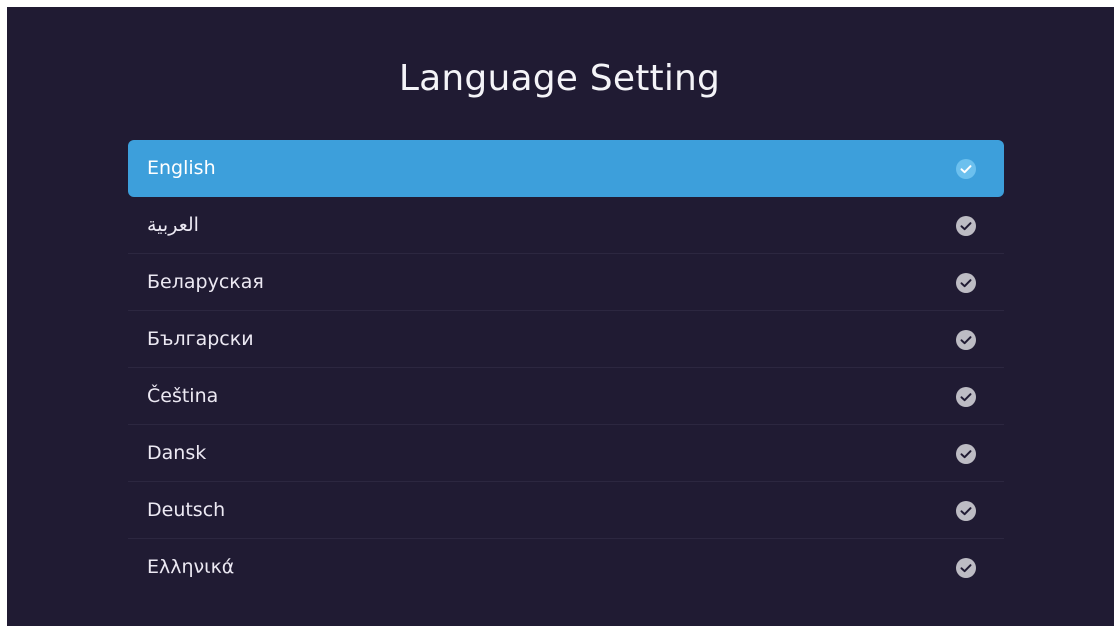 The width and height of the screenshot is (1119, 631). Describe the element at coordinates (566, 168) in the screenshot. I see `language-item-english: English` at that location.